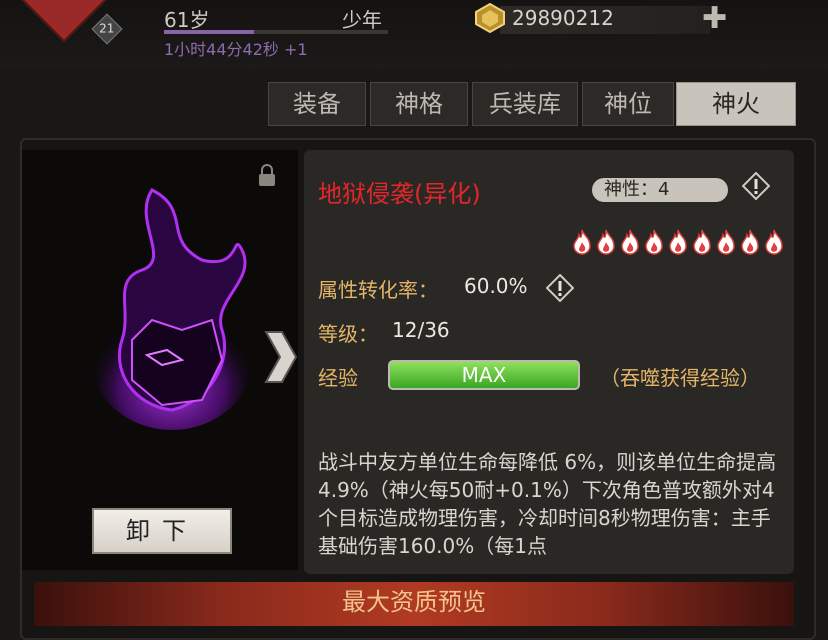  What do you see at coordinates (107, 29) in the screenshot?
I see `avatar-level-badge: 21` at bounding box center [107, 29].